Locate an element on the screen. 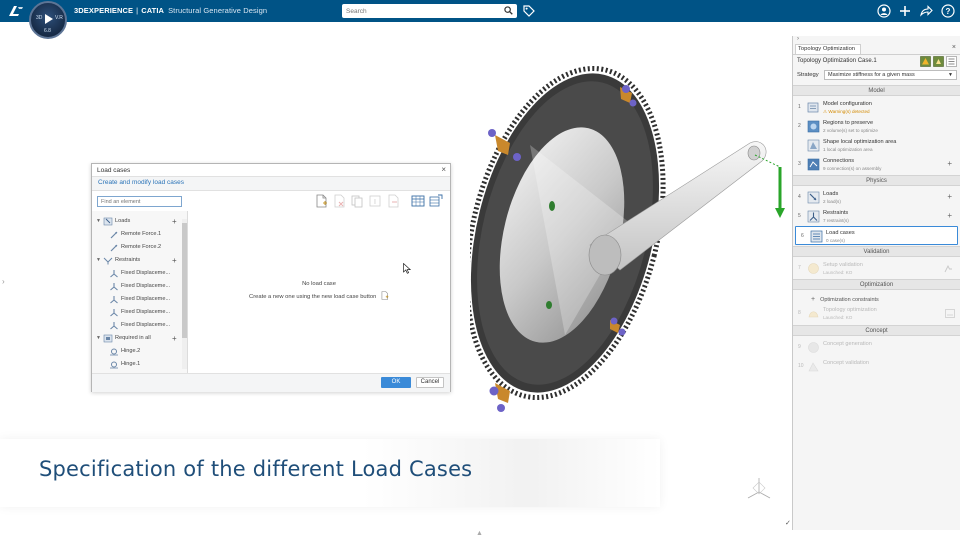 The width and height of the screenshot is (960, 540). search-box is located at coordinates (429, 11).